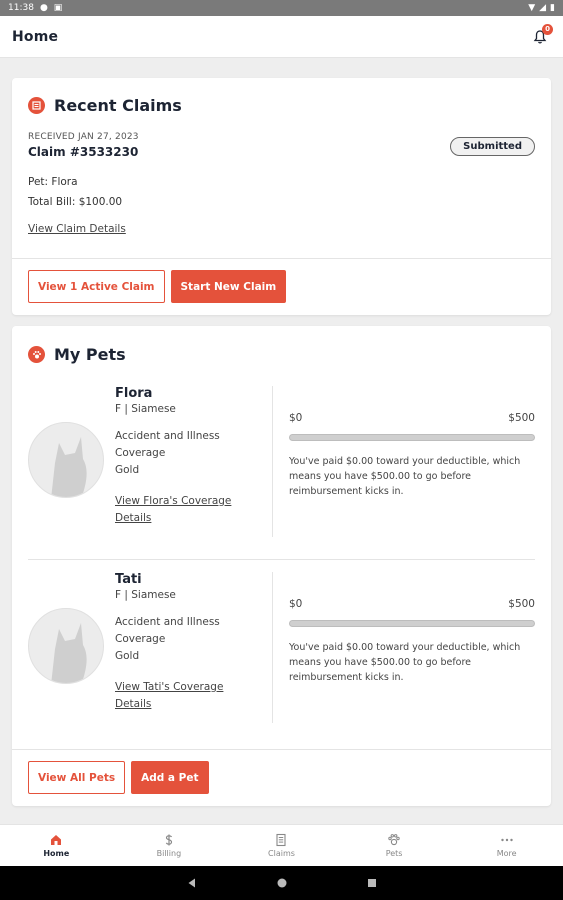 This screenshot has width=563, height=900. I want to click on bottom-navigation: Home Billing Claims Pets More, so click(281, 845).